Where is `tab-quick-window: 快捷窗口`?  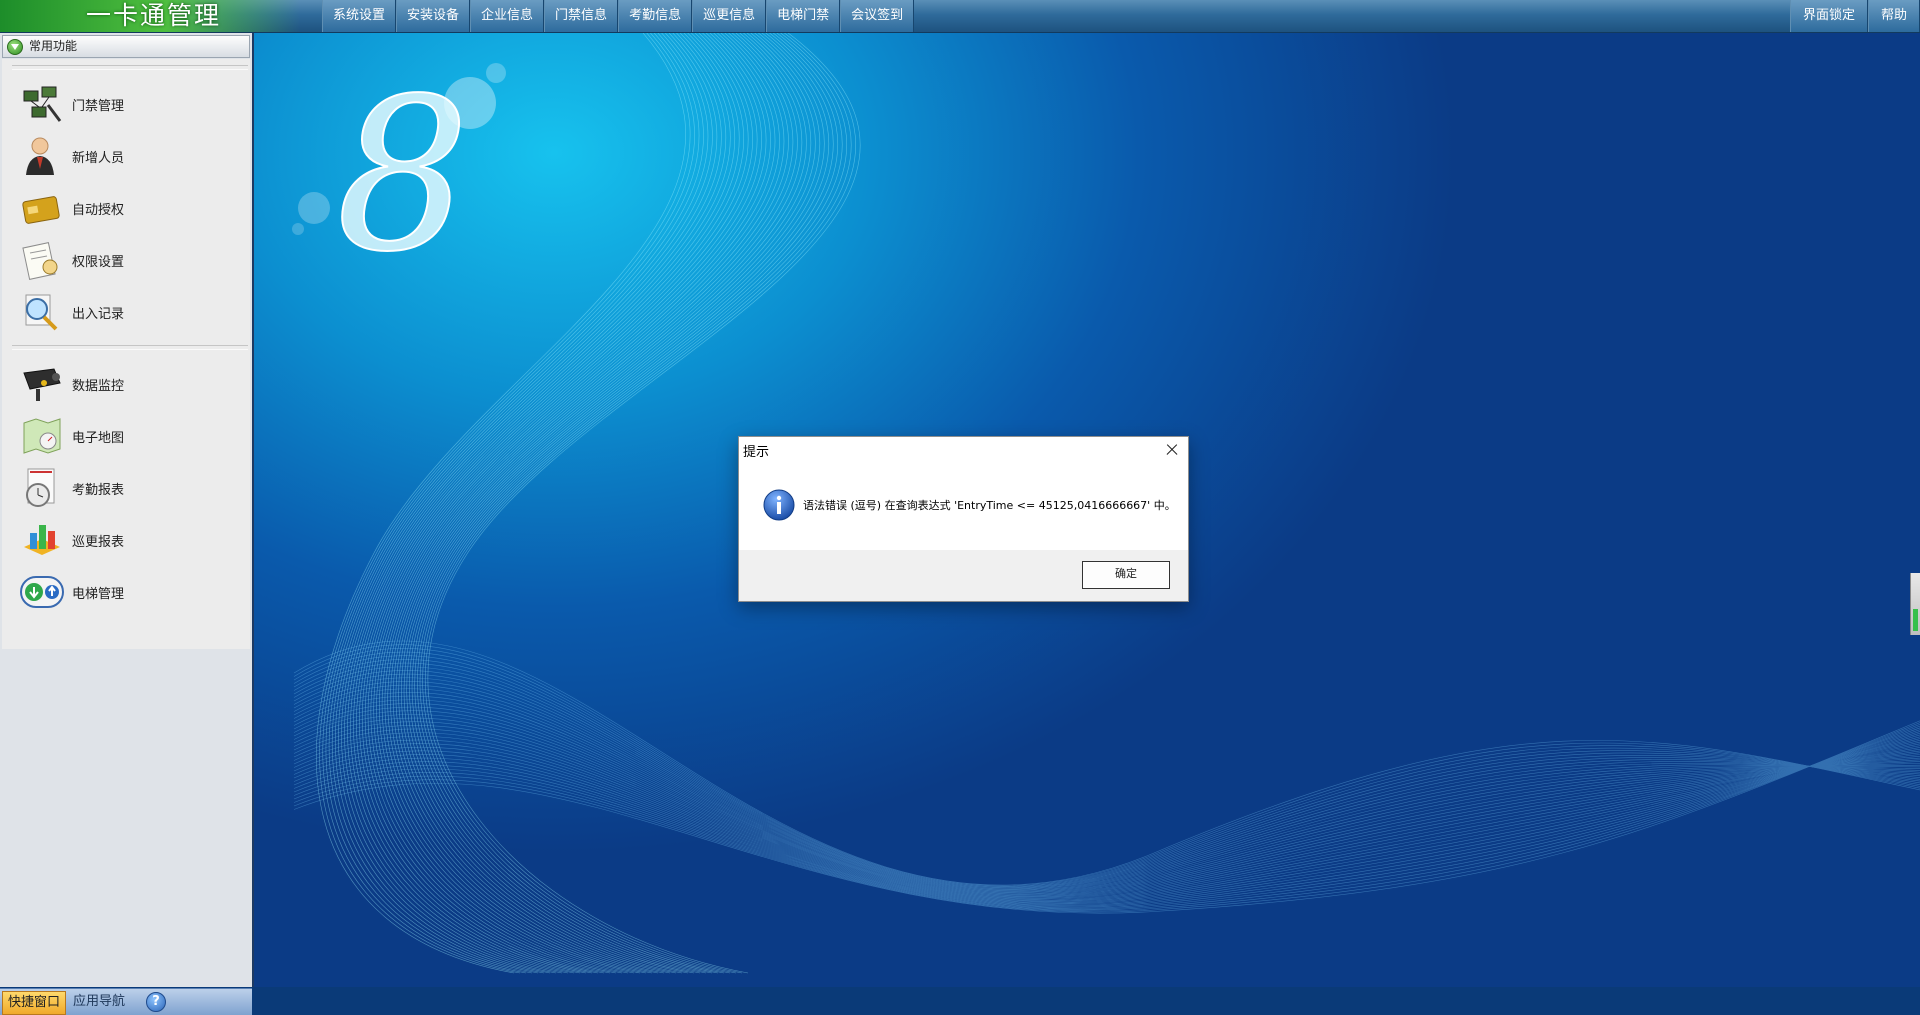
tab-quick-window: 快捷窗口 is located at coordinates (34, 1003).